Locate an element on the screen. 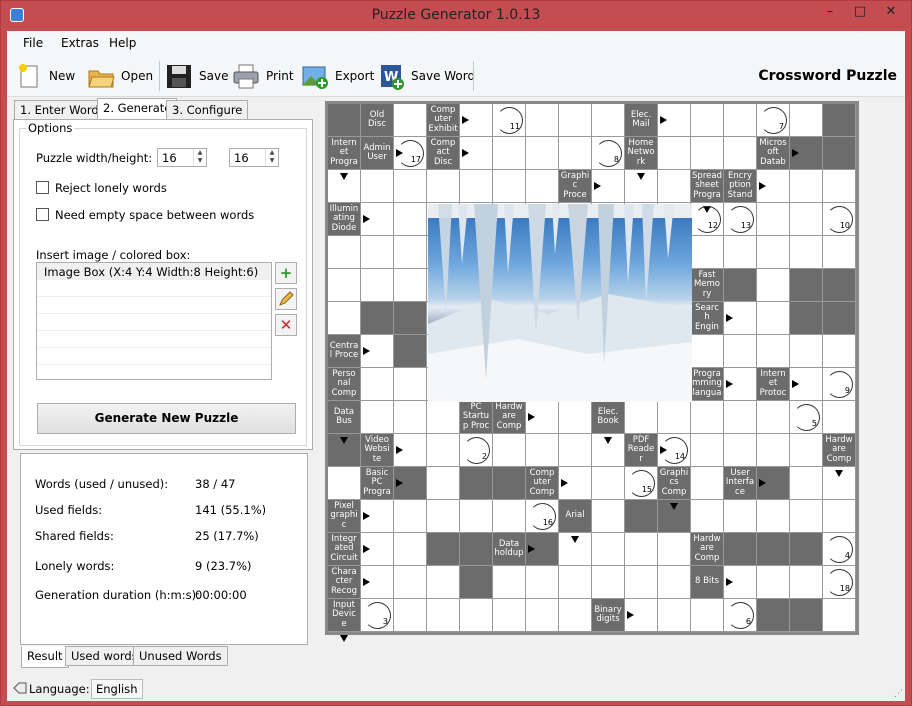 The image size is (912, 706). save-word-label: Save Word is located at coordinates (443, 76).